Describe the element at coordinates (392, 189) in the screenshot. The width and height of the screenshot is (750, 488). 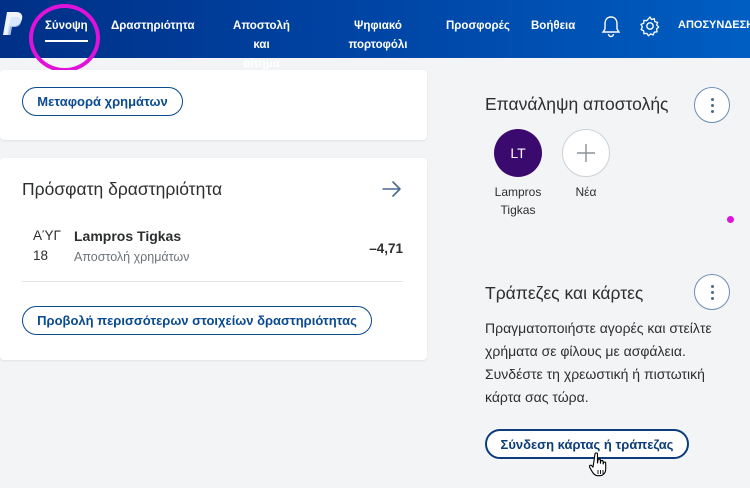
I see `arrow-right-icon` at that location.